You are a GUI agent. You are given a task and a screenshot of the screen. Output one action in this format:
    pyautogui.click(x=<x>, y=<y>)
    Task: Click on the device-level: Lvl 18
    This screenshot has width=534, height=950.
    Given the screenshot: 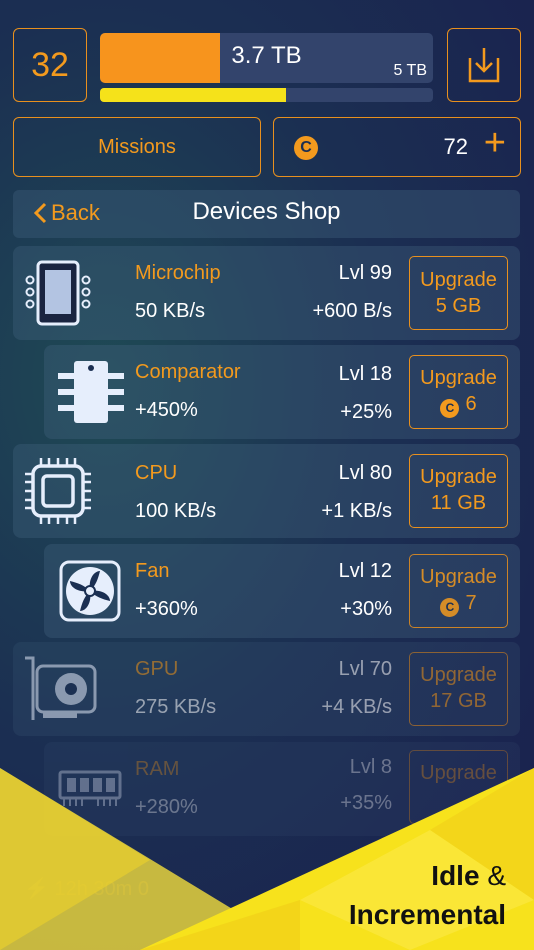 What is the action you would take?
    pyautogui.click(x=365, y=374)
    